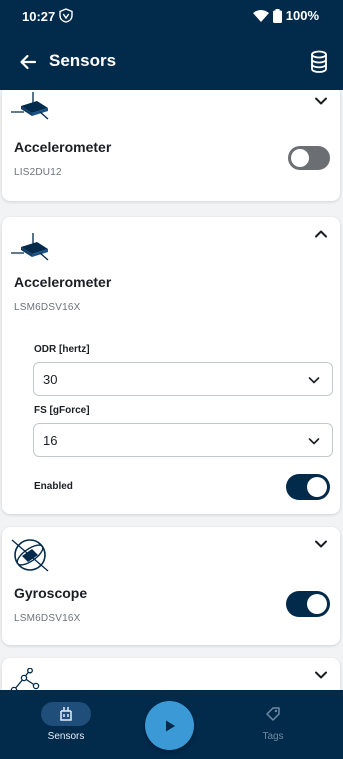 This screenshot has height=759, width=343. What do you see at coordinates (62, 410) in the screenshot?
I see `fs-label: FS [gForce]` at bounding box center [62, 410].